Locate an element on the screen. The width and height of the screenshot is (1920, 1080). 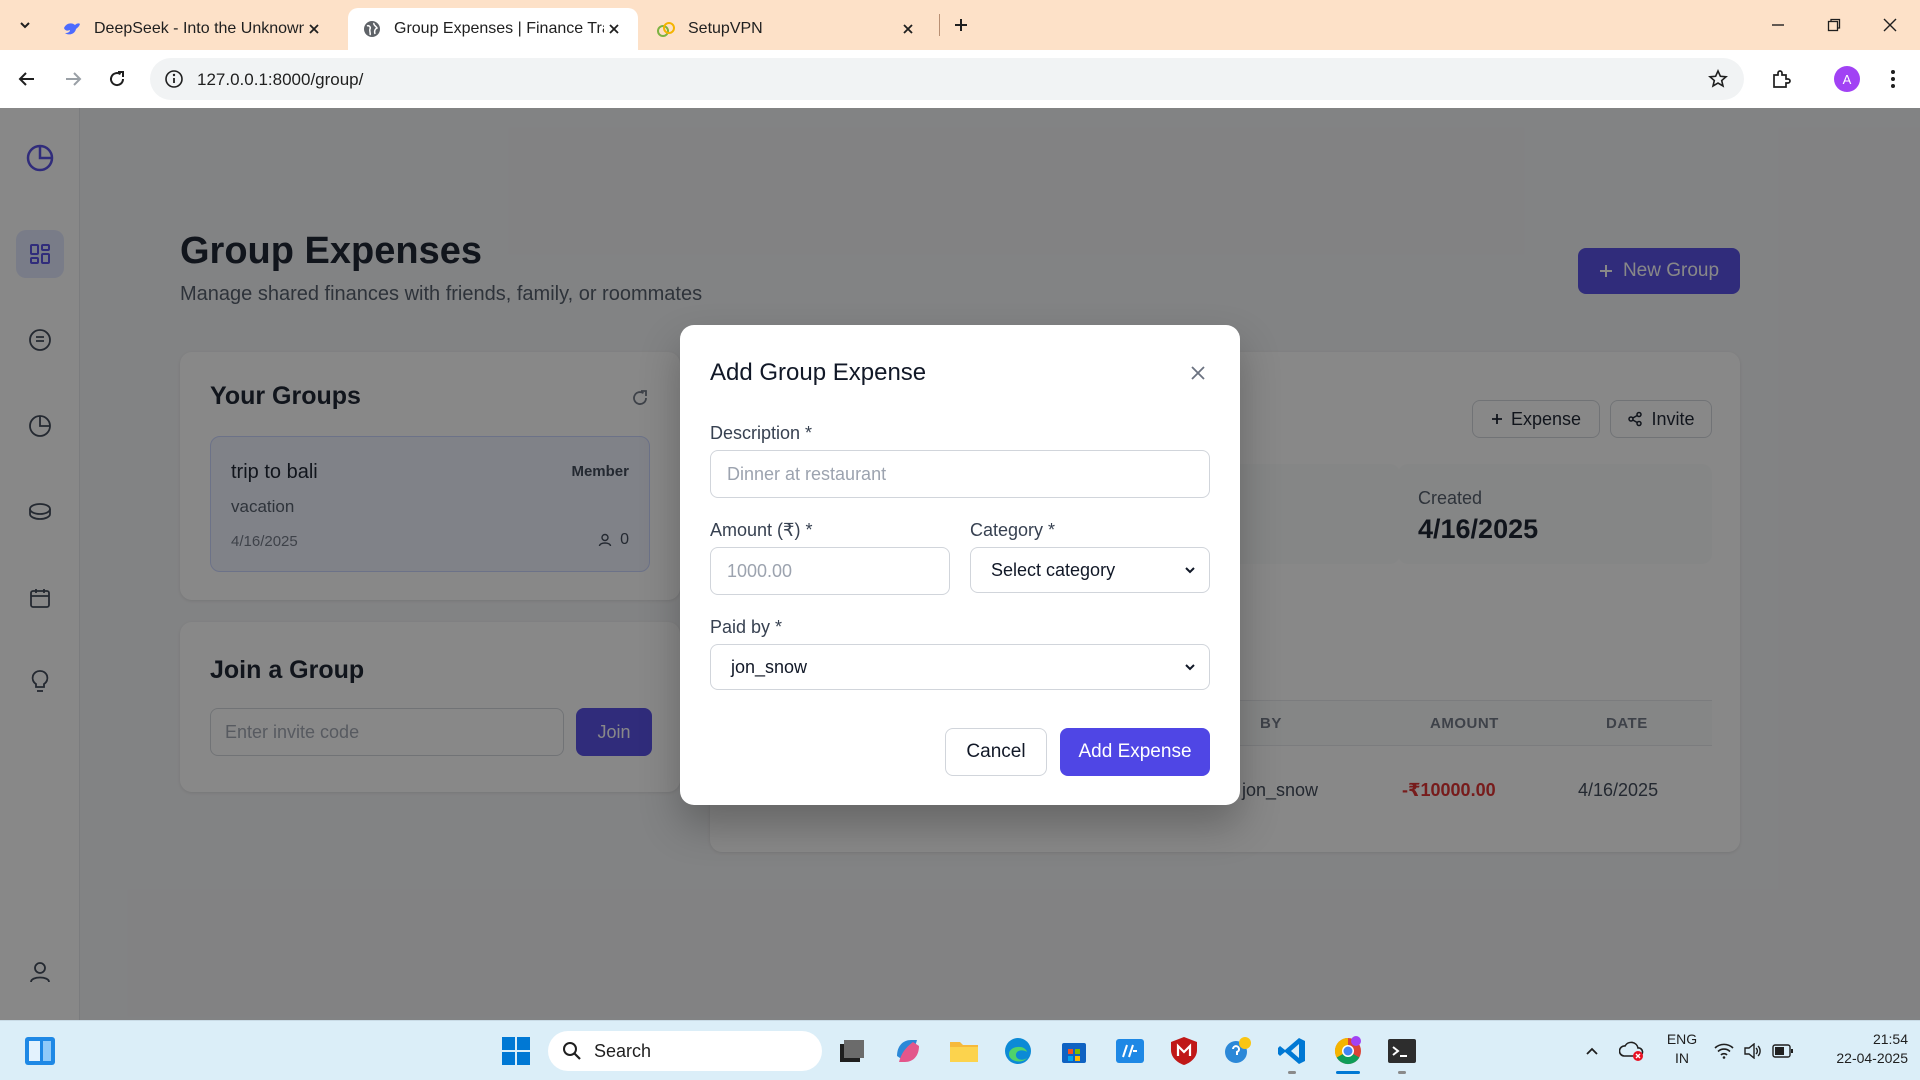
help-icon is located at coordinates (1238, 1050).